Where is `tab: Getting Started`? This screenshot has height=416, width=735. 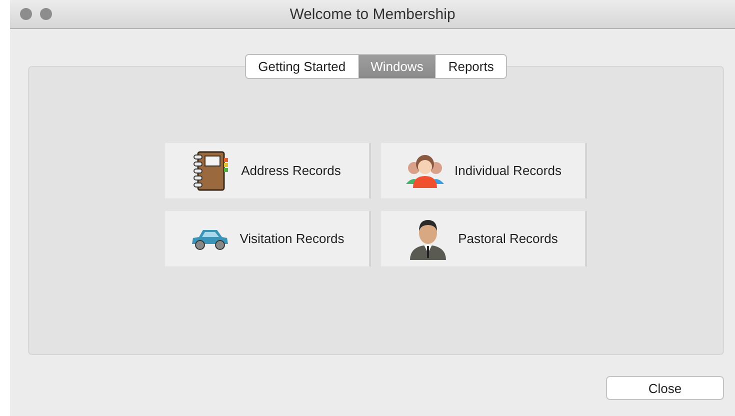 tab: Getting Started is located at coordinates (302, 66).